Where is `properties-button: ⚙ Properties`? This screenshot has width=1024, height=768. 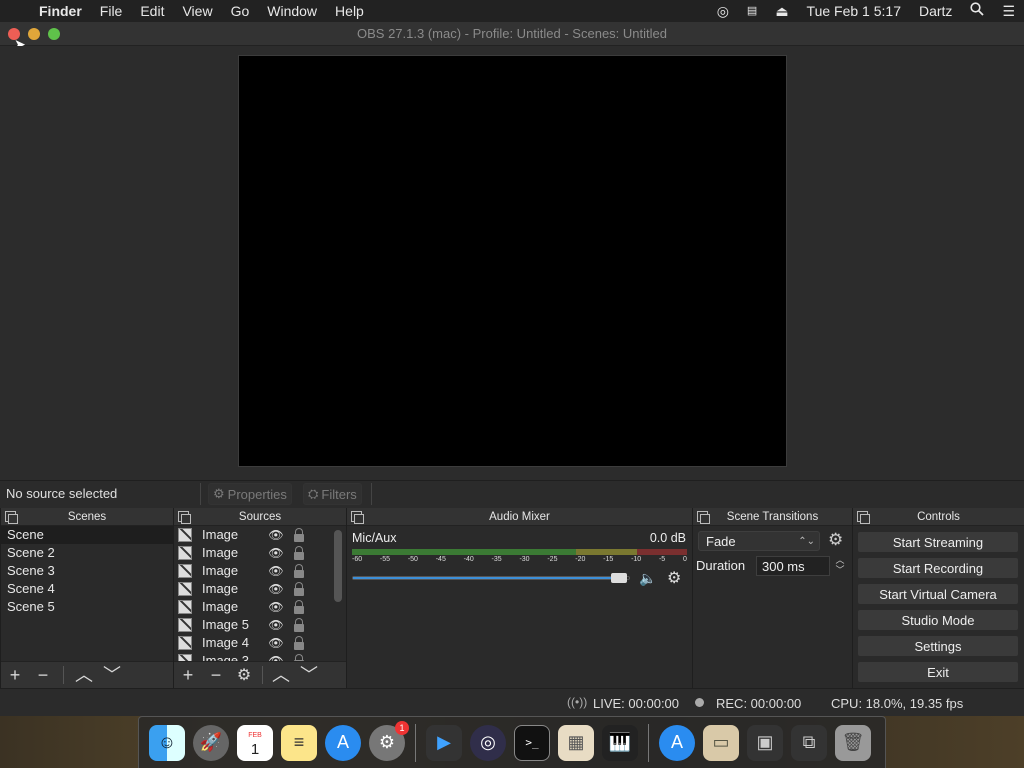
properties-button: ⚙ Properties is located at coordinates (250, 494).